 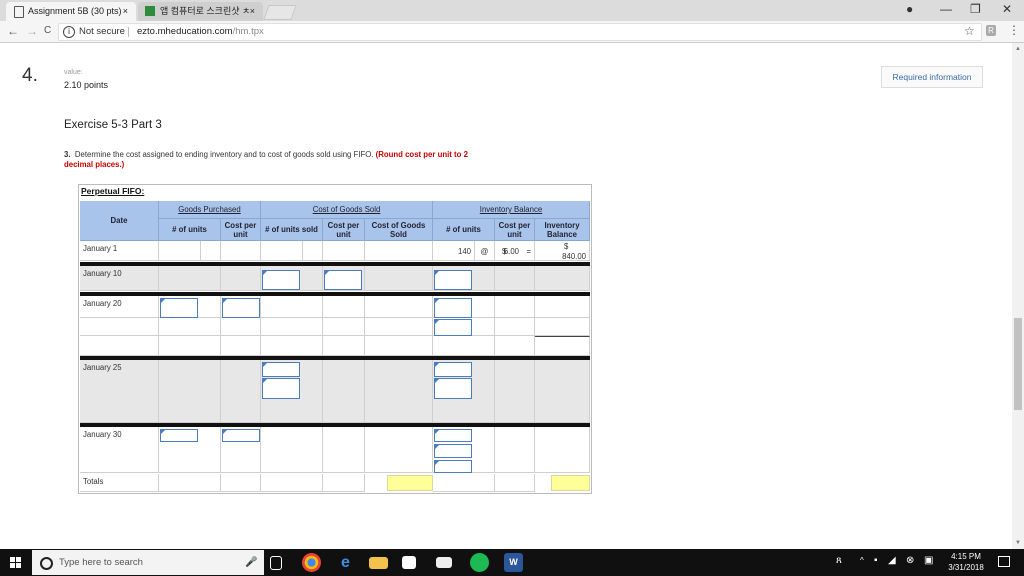 I want to click on bookmark-star-icon: ☆, so click(x=969, y=31).